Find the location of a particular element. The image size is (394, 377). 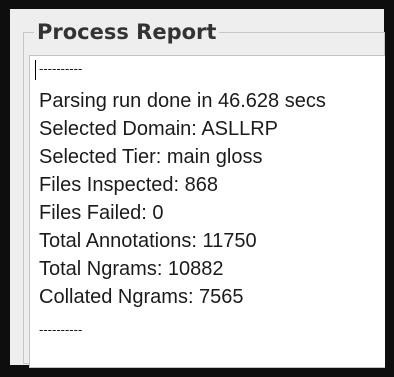

report-line-parsing: Parsing run done in 46.628 secs is located at coordinates (182, 101).